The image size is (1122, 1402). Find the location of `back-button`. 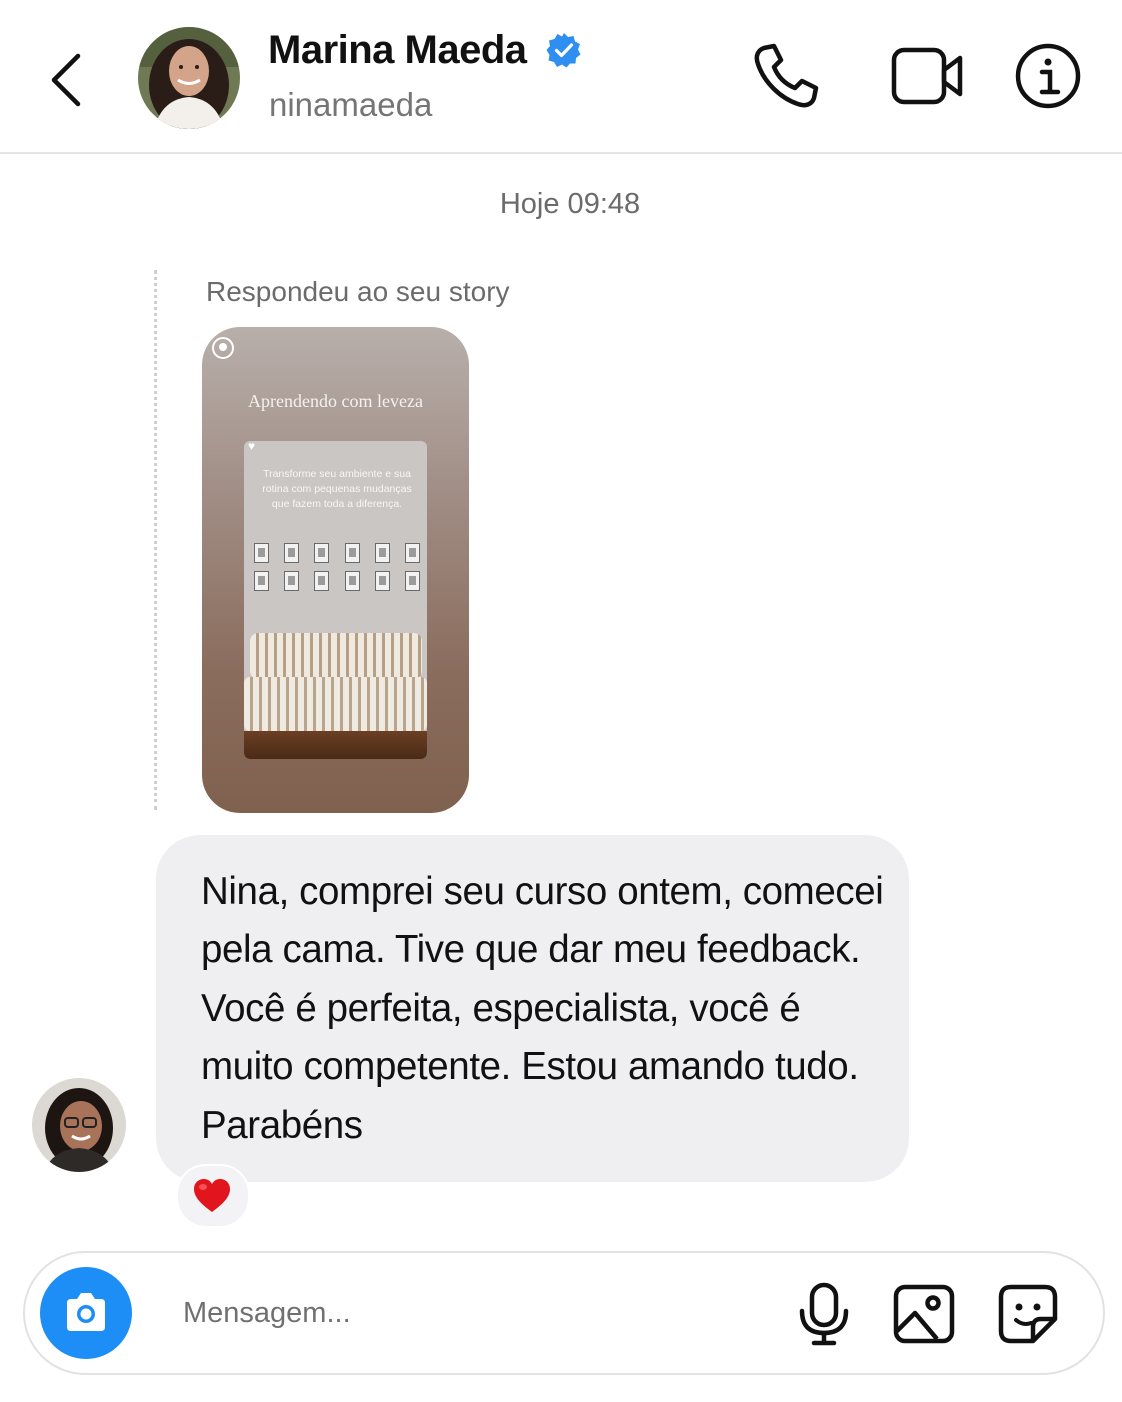

back-button is located at coordinates (68, 80).